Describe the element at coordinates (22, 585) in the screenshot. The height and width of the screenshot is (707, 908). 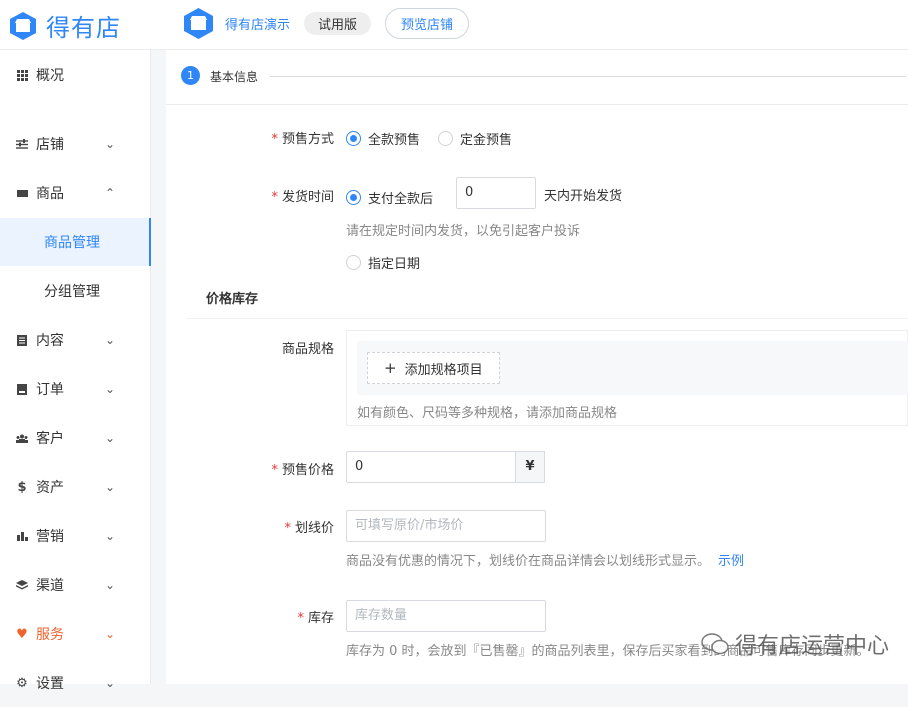
I see `layers-icon` at that location.